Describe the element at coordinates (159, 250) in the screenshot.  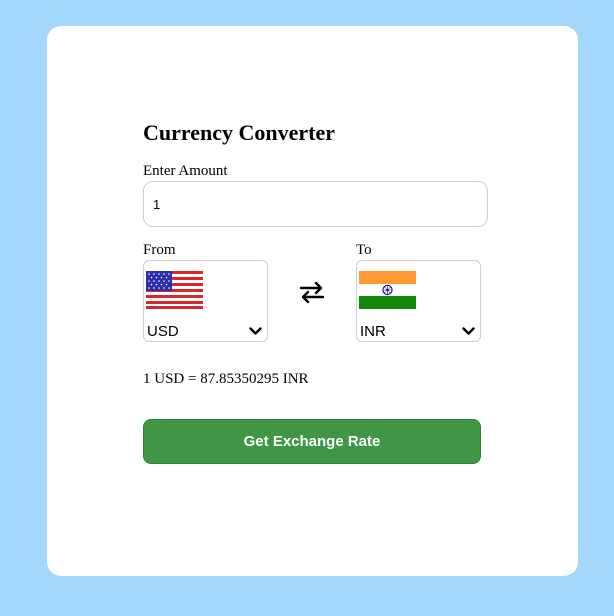
I see `from-label: From` at that location.